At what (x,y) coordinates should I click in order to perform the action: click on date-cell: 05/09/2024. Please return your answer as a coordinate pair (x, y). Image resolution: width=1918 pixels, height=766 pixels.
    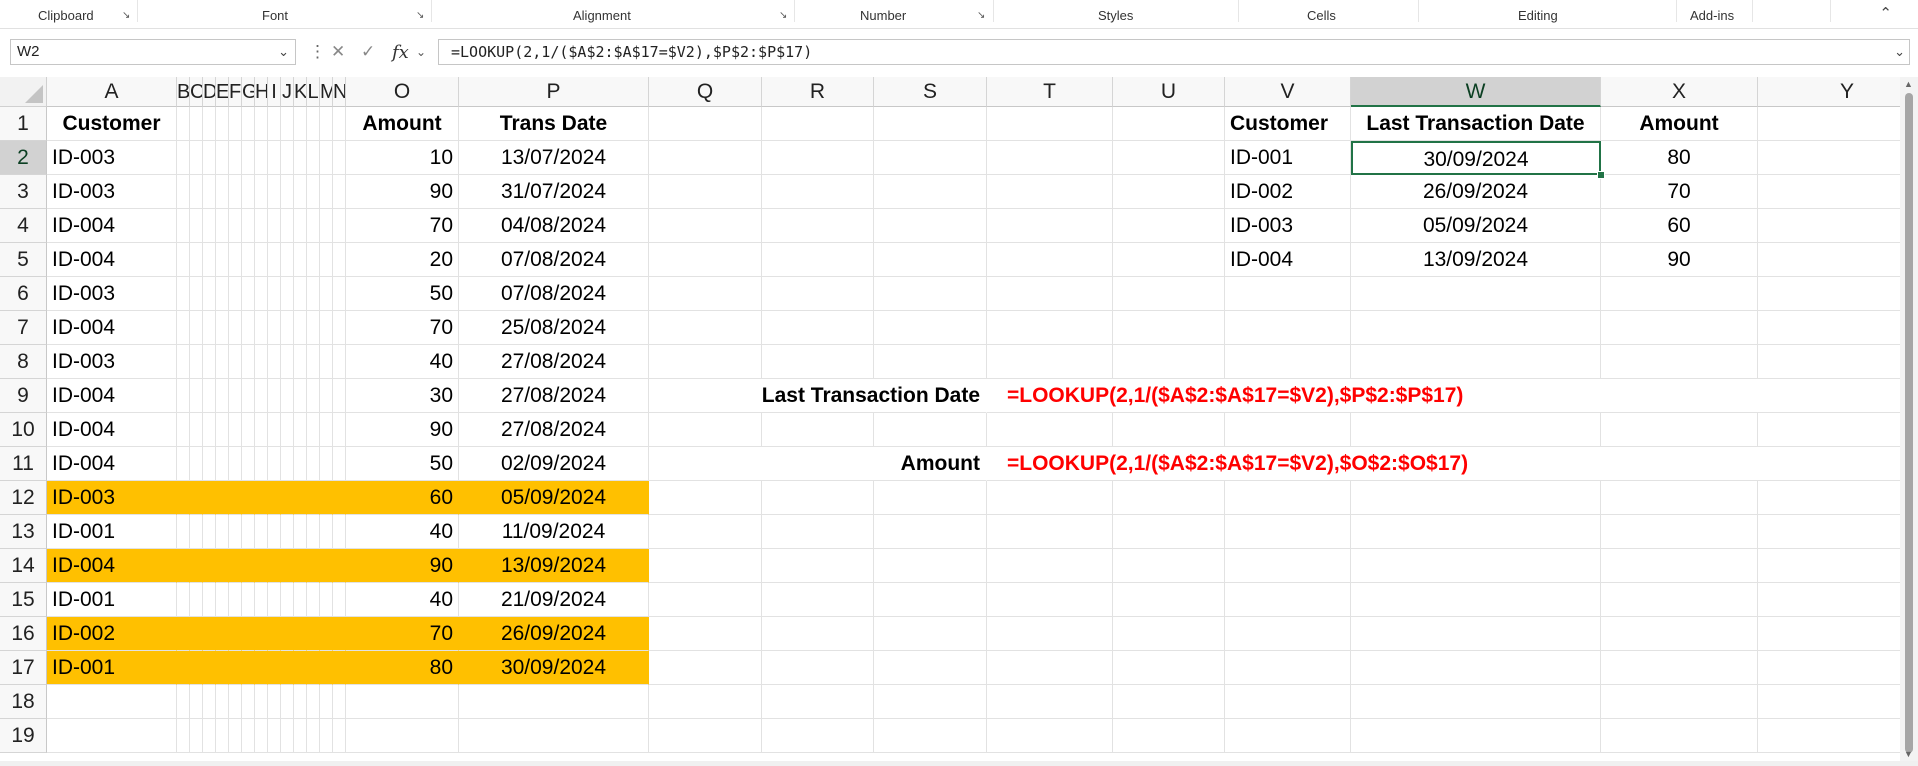
    Looking at the image, I should click on (554, 498).